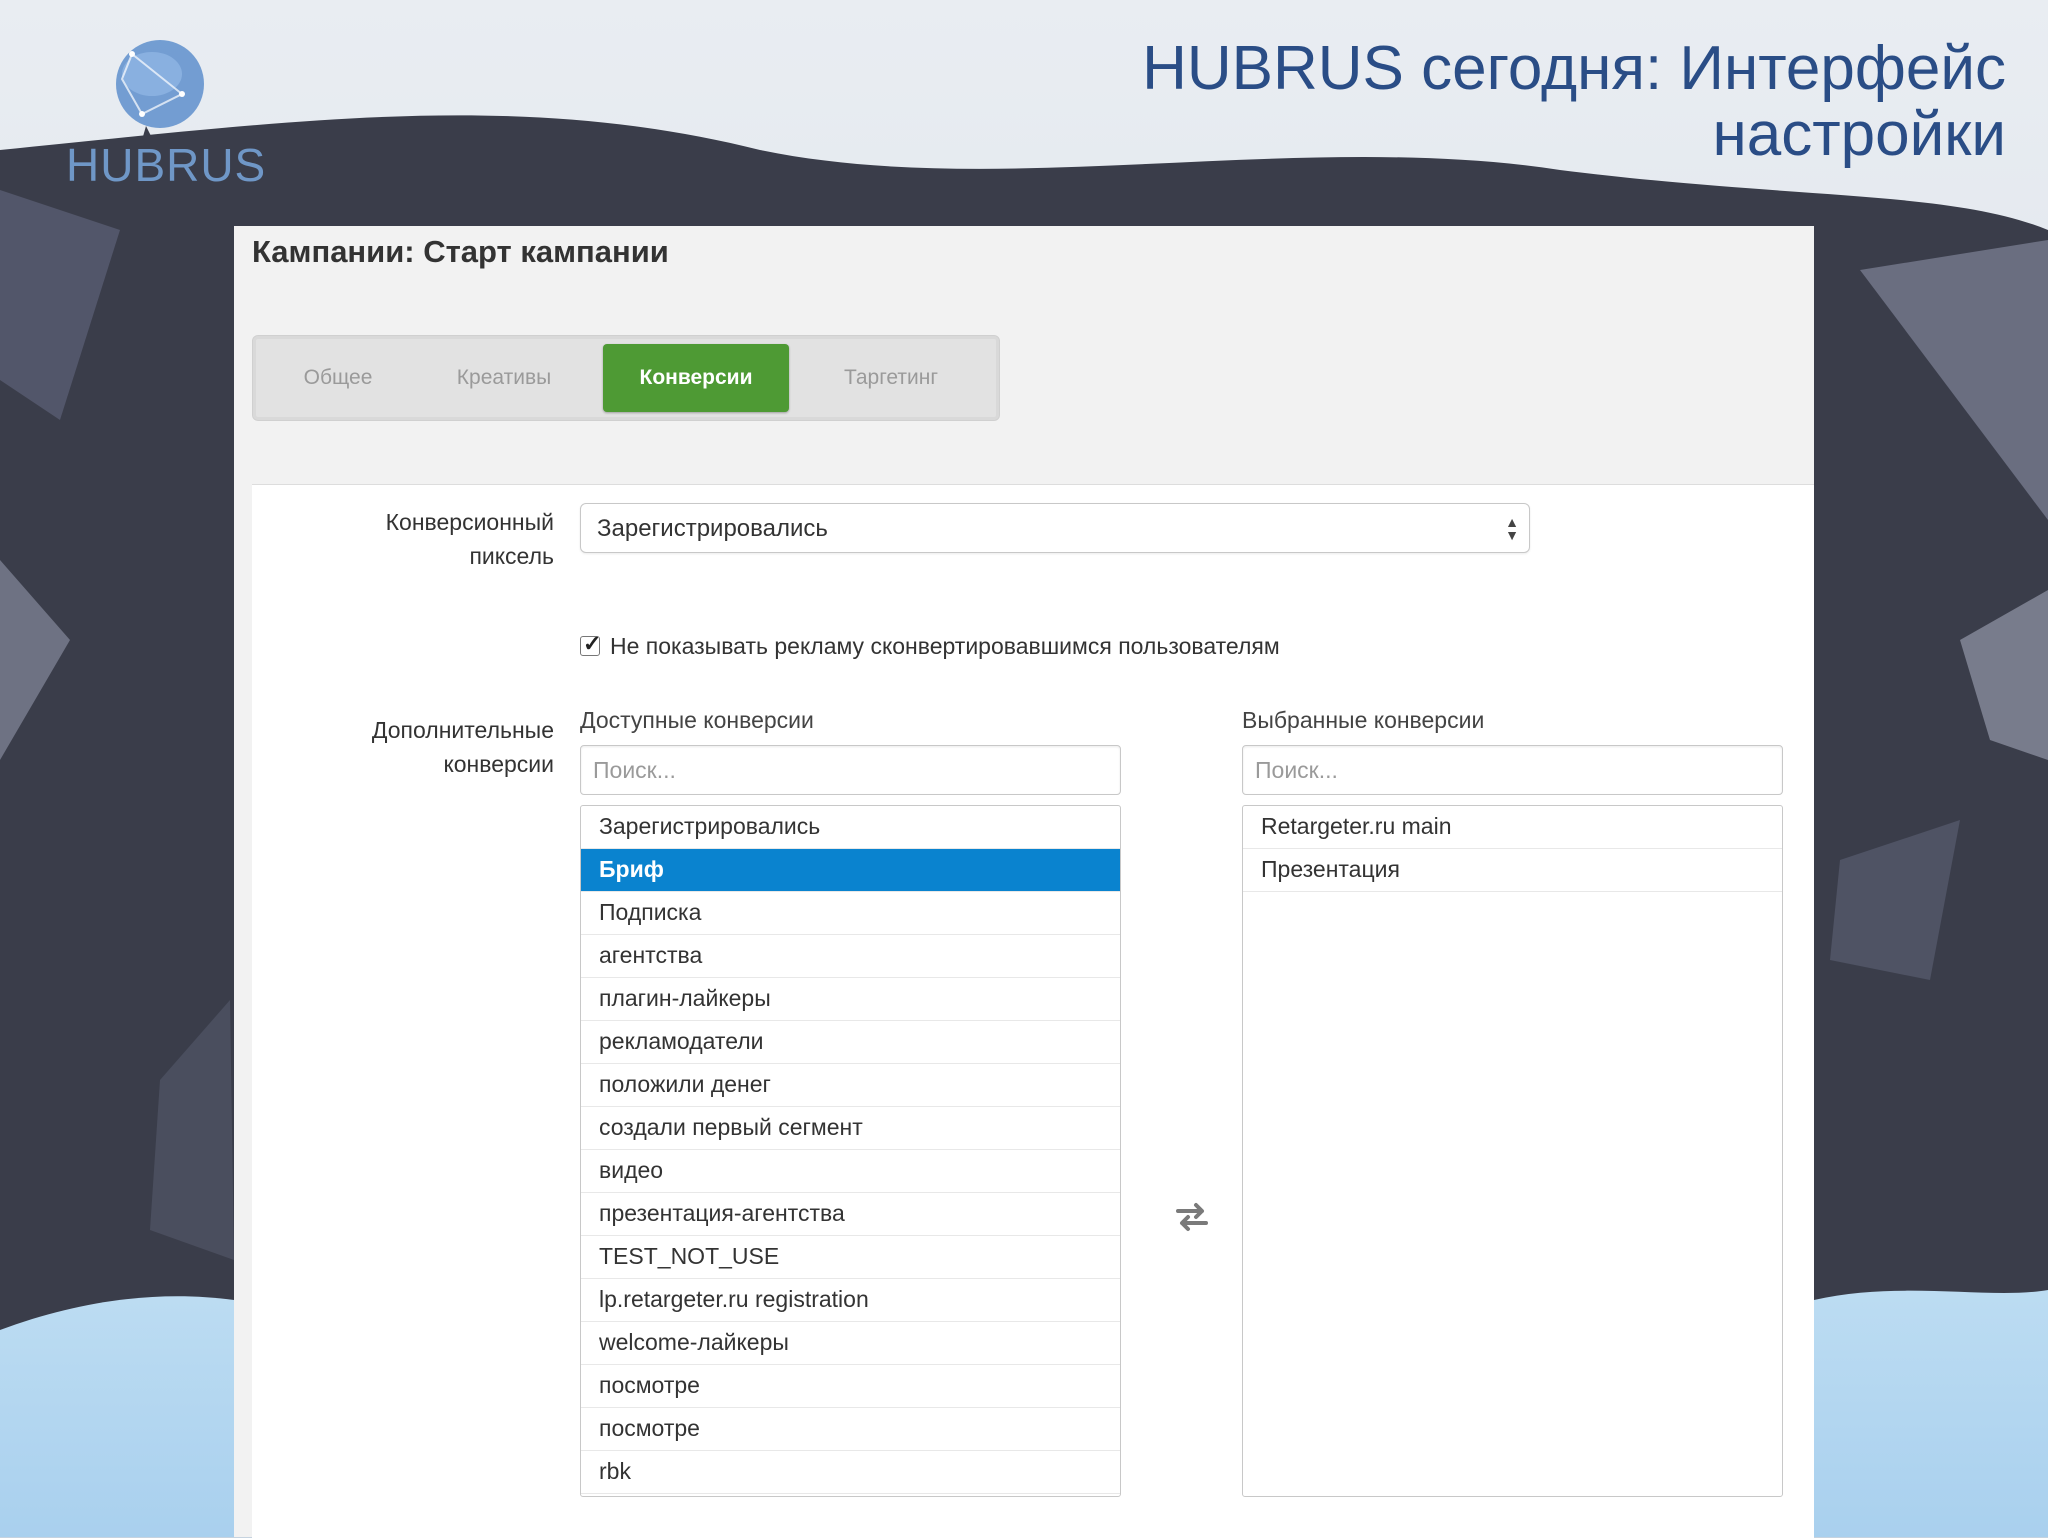 Image resolution: width=2048 pixels, height=1538 pixels. Describe the element at coordinates (850, 913) in the screenshot. I see `list-item: Подписка` at that location.